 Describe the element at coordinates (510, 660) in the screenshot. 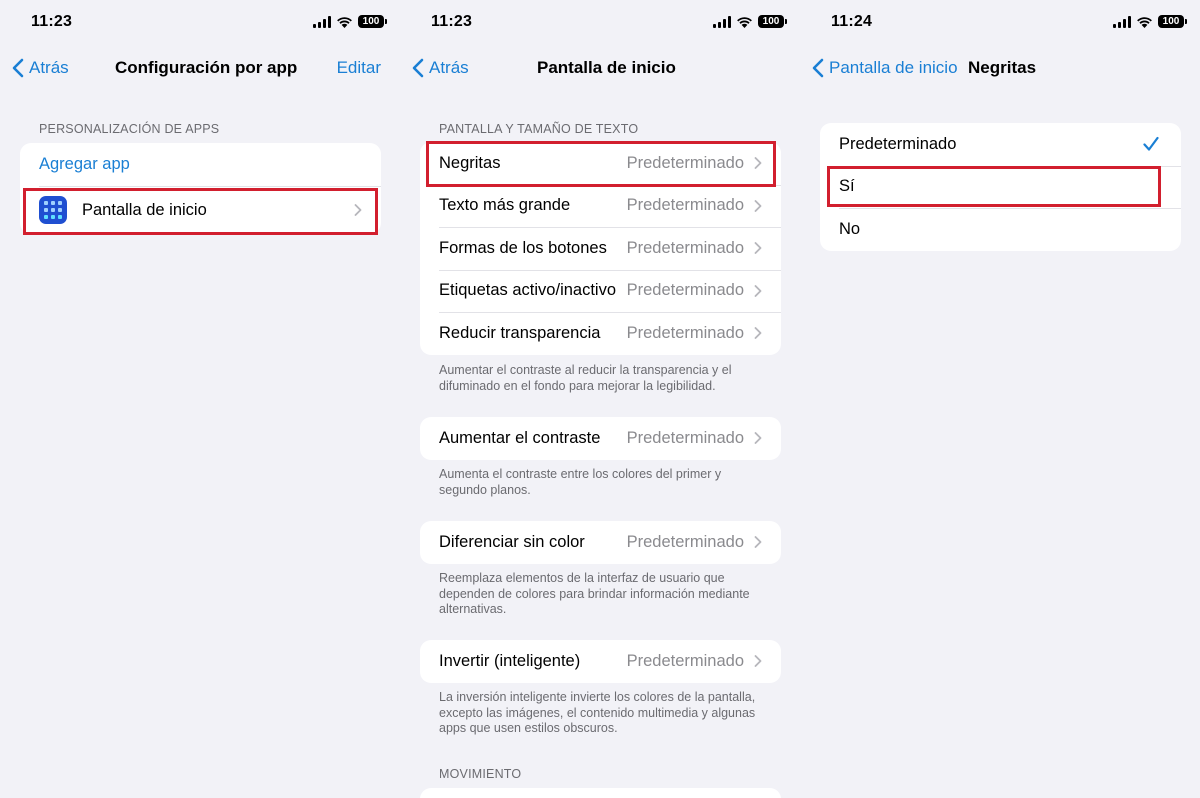

I see `setting-label: Invertir (inteligente)` at that location.